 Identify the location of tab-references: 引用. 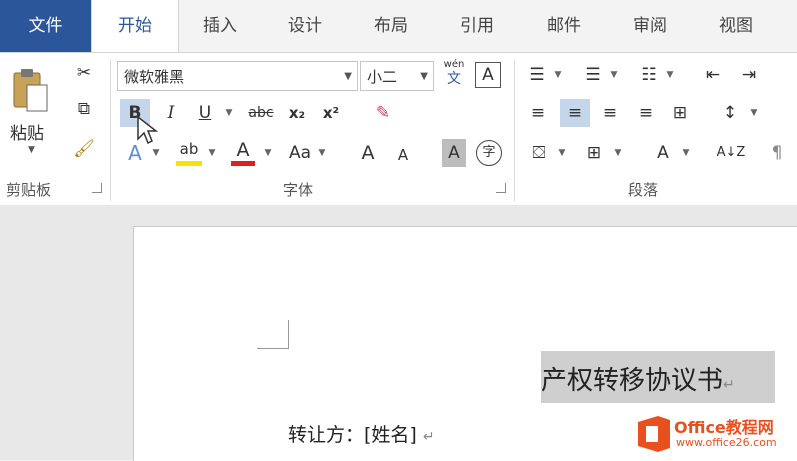
(477, 26).